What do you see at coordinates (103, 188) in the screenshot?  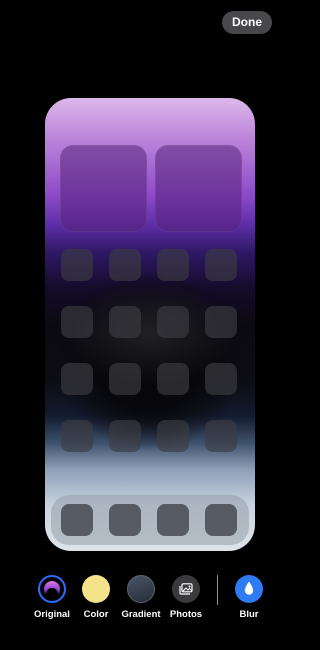 I see `widget-placeholder-left` at bounding box center [103, 188].